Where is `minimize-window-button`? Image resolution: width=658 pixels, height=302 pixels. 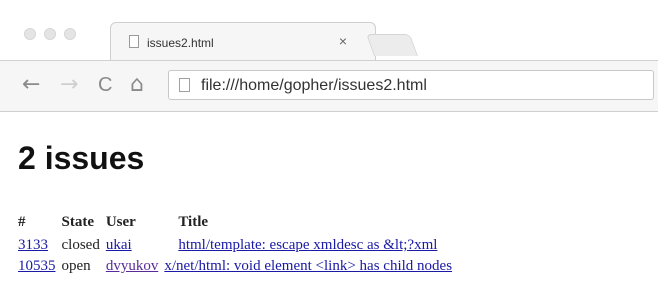 minimize-window-button is located at coordinates (50, 34).